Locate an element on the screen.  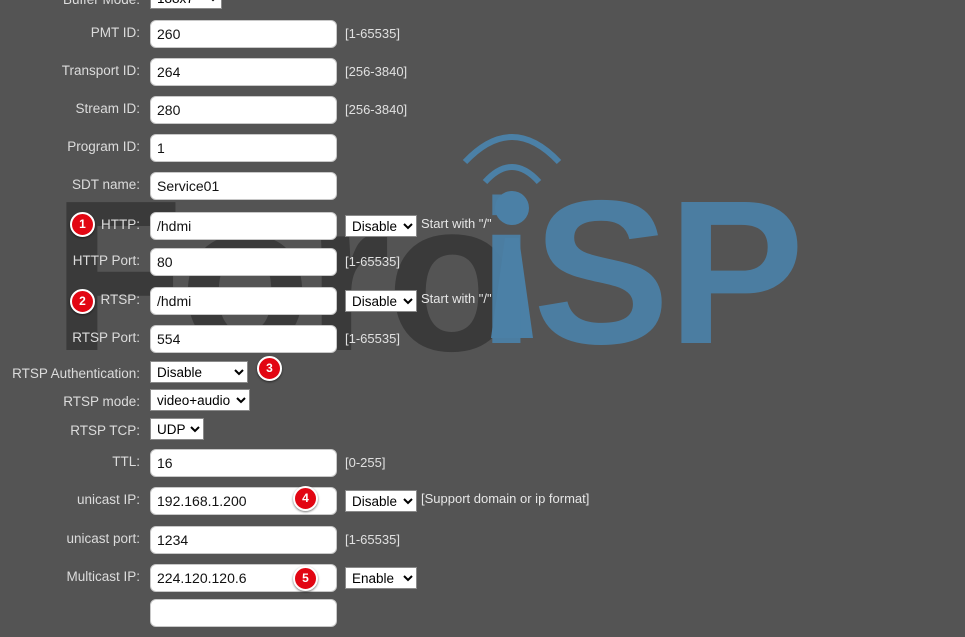
form-row-rtsp: RTSP:DisableEnableStart with "/" is located at coordinates (482, 306).